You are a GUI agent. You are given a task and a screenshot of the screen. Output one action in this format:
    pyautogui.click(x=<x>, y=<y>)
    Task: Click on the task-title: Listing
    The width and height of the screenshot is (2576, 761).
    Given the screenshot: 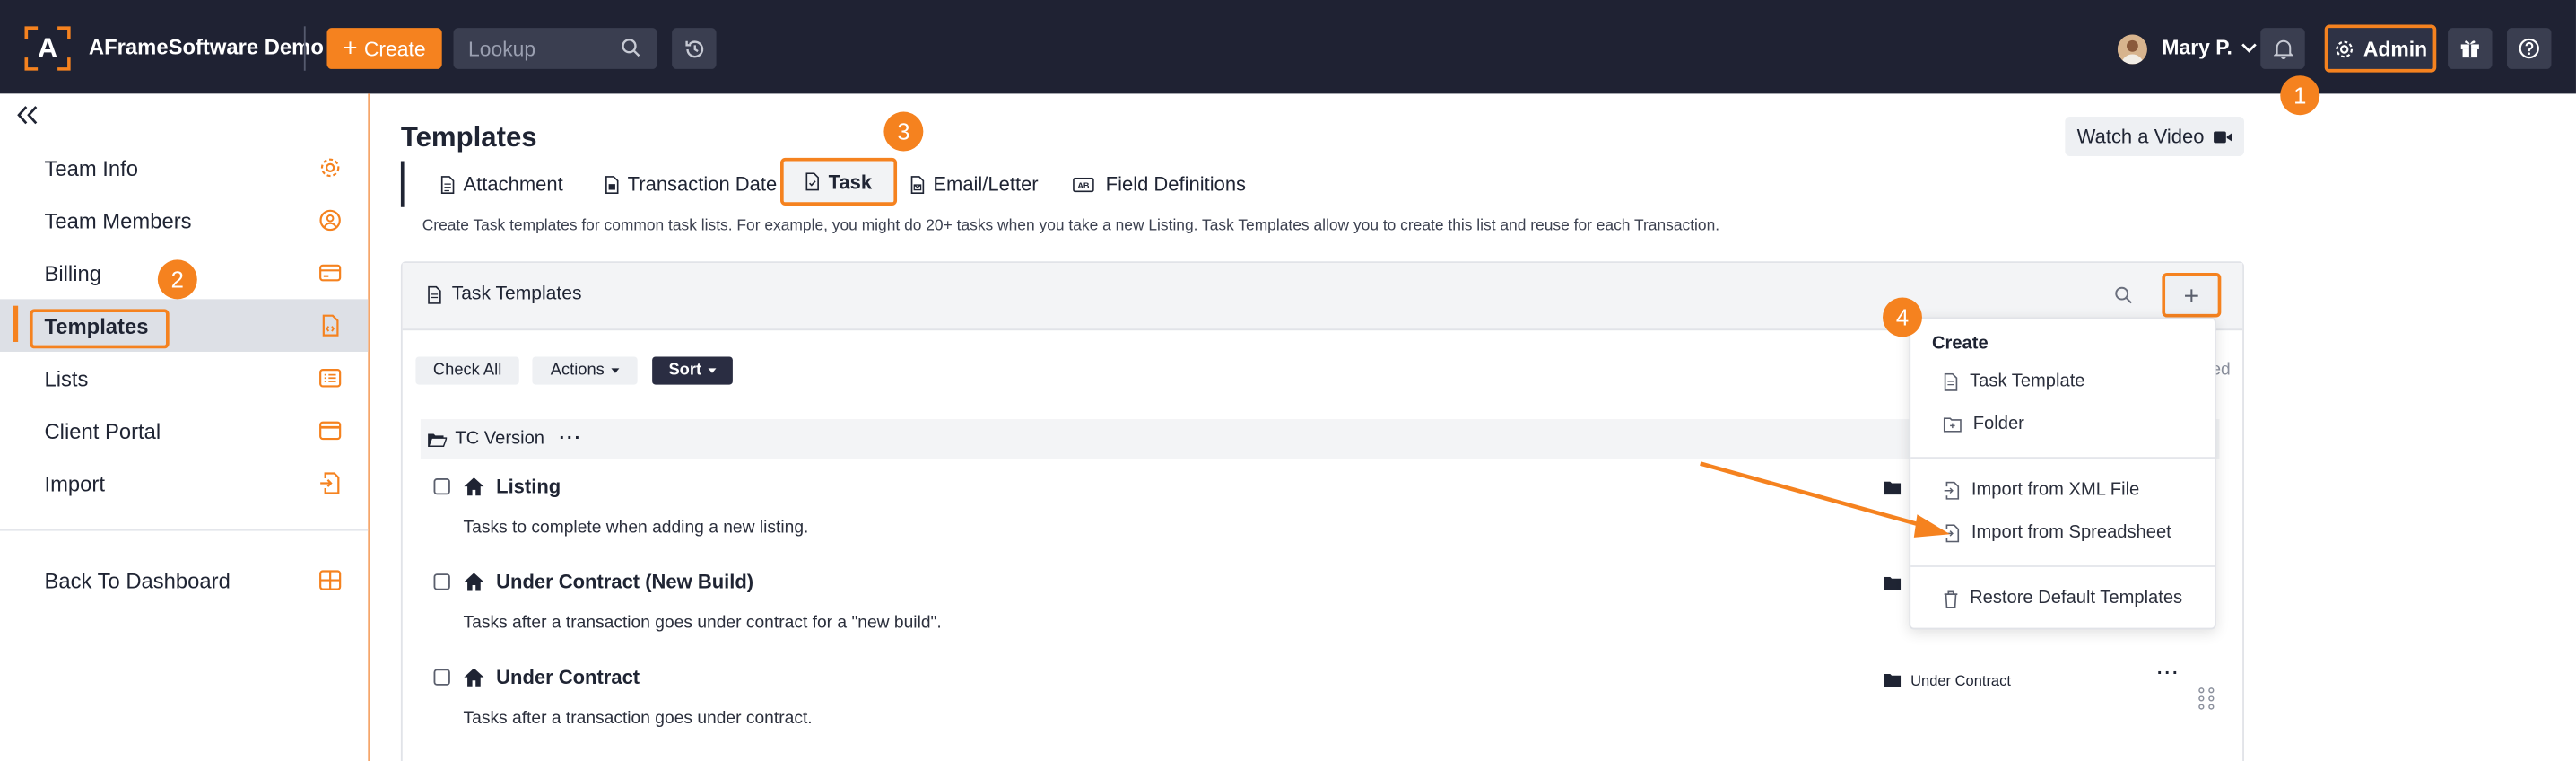 What is the action you would take?
    pyautogui.click(x=528, y=486)
    